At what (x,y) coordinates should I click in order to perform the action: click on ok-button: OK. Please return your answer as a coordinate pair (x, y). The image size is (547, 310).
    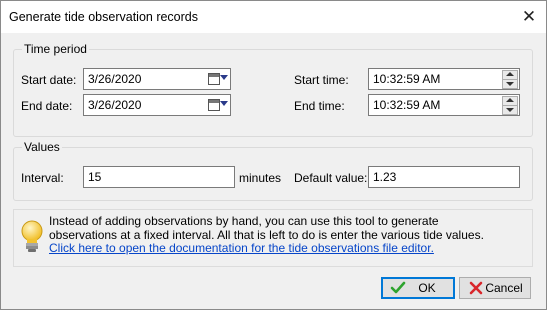
    Looking at the image, I should click on (418, 288).